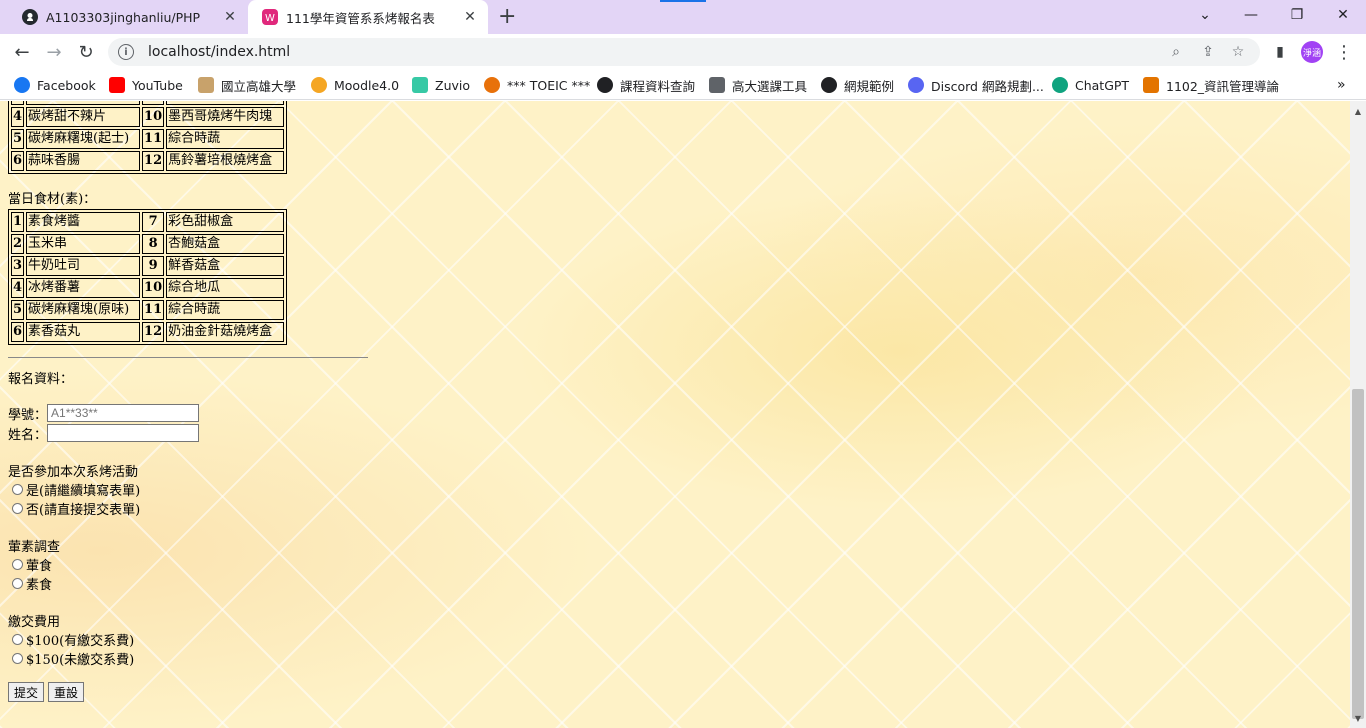  I want to click on table-row: 3 牛奶吐司 9 鮮香菇盒, so click(148, 266).